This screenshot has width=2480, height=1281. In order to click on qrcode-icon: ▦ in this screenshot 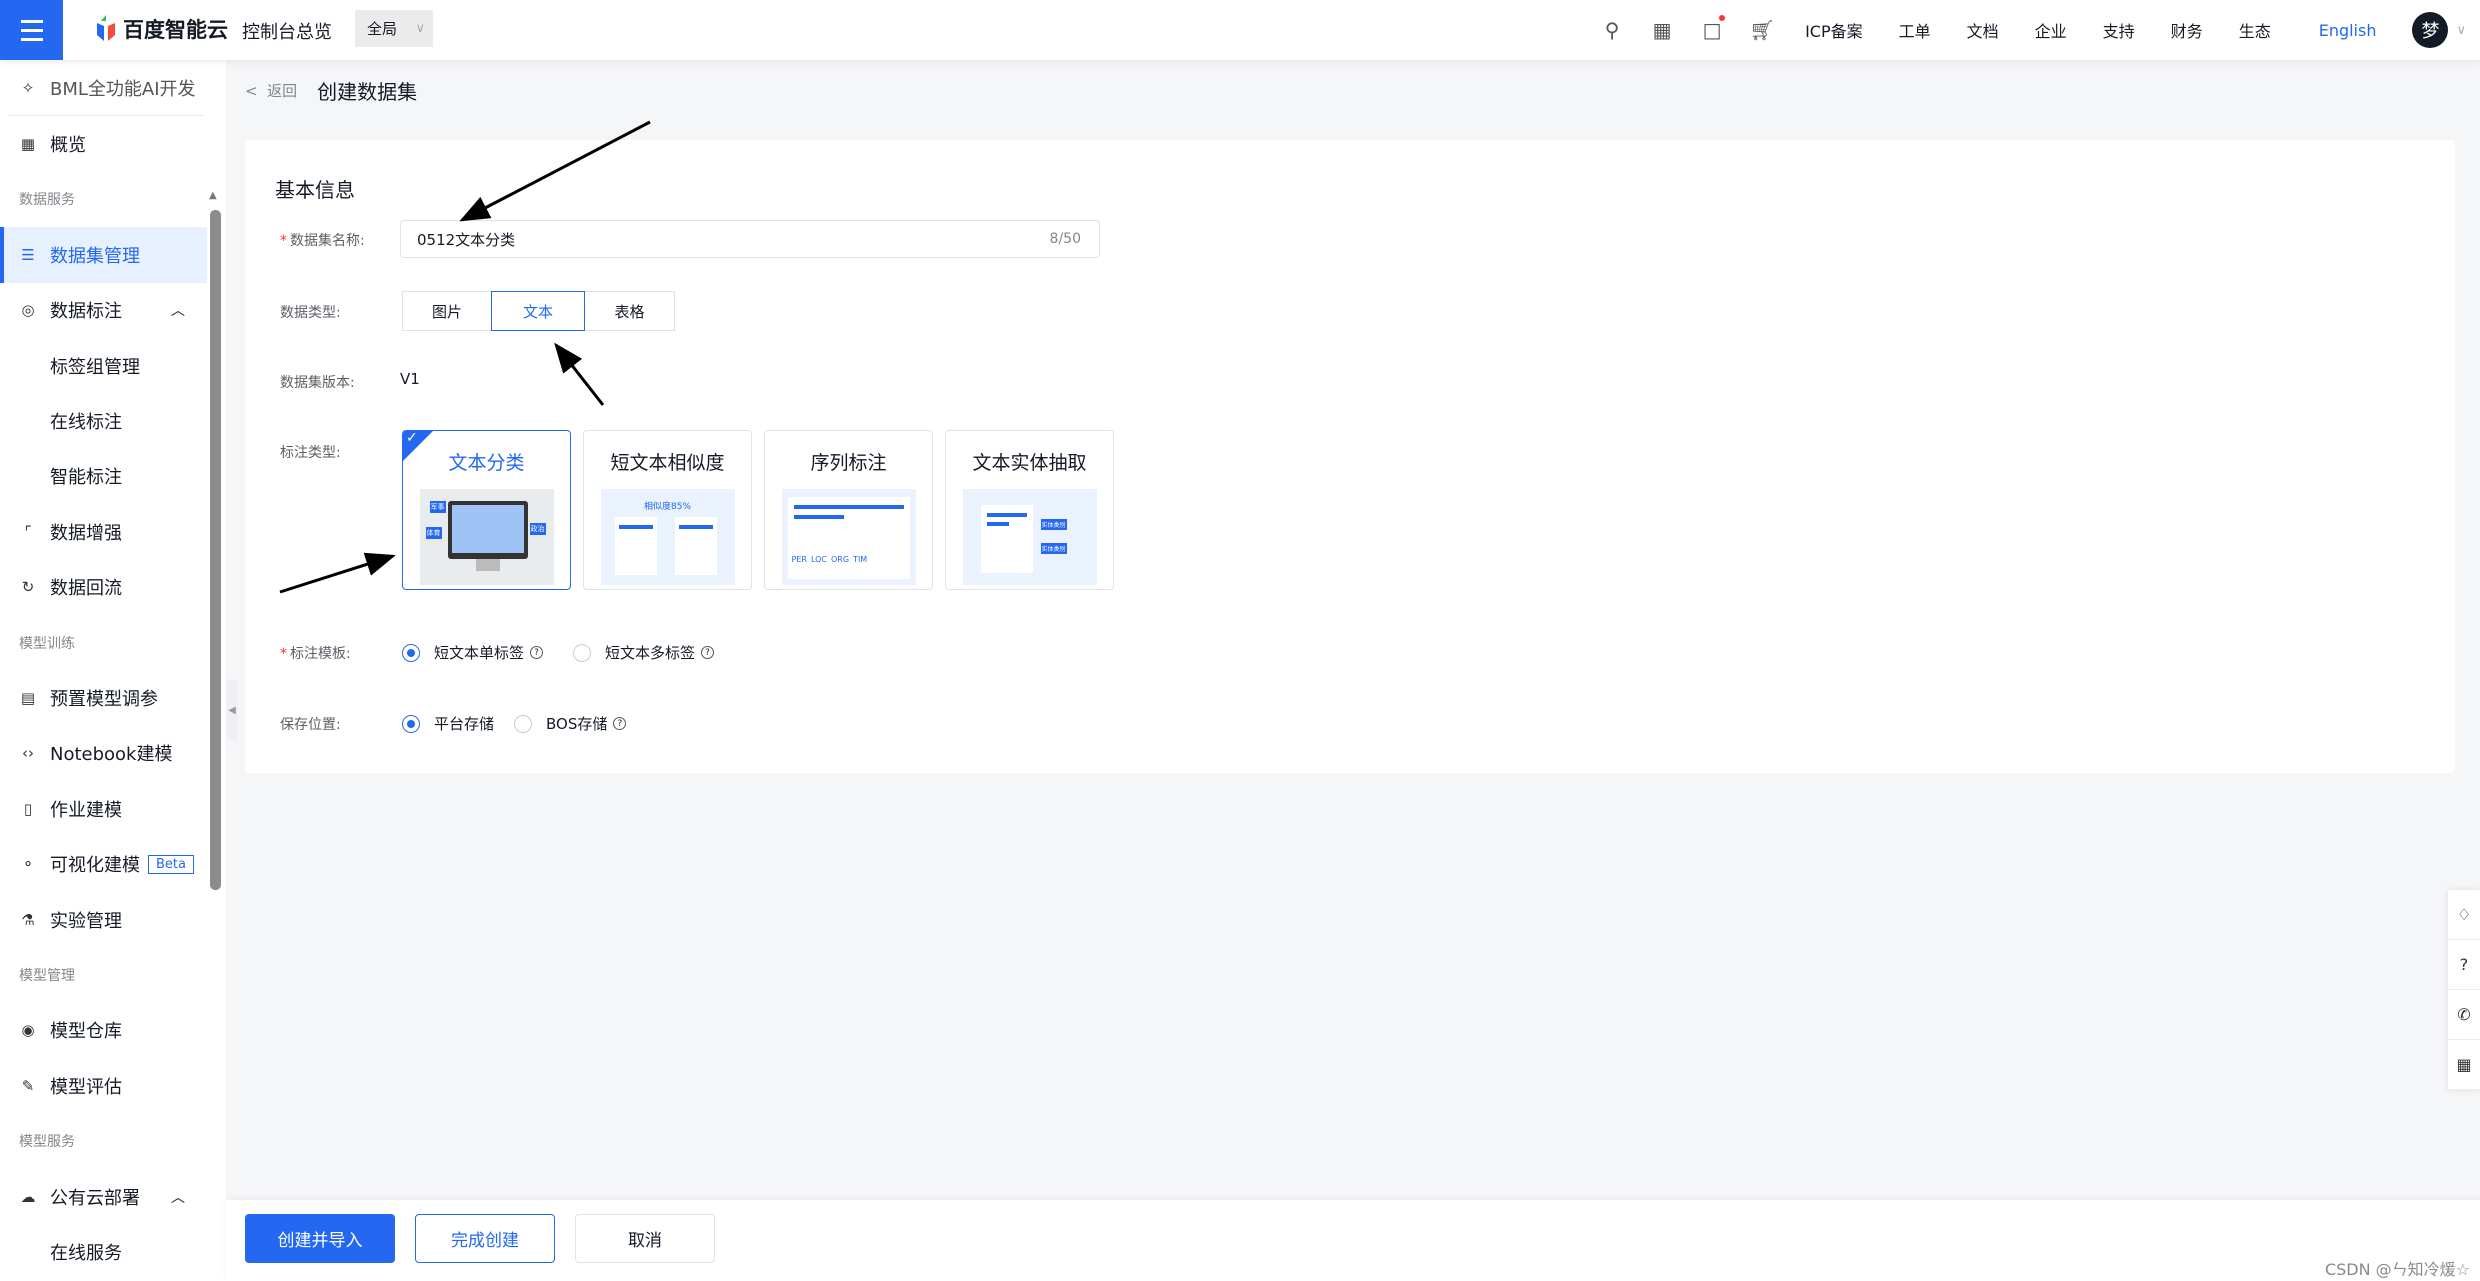, I will do `click(1662, 30)`.